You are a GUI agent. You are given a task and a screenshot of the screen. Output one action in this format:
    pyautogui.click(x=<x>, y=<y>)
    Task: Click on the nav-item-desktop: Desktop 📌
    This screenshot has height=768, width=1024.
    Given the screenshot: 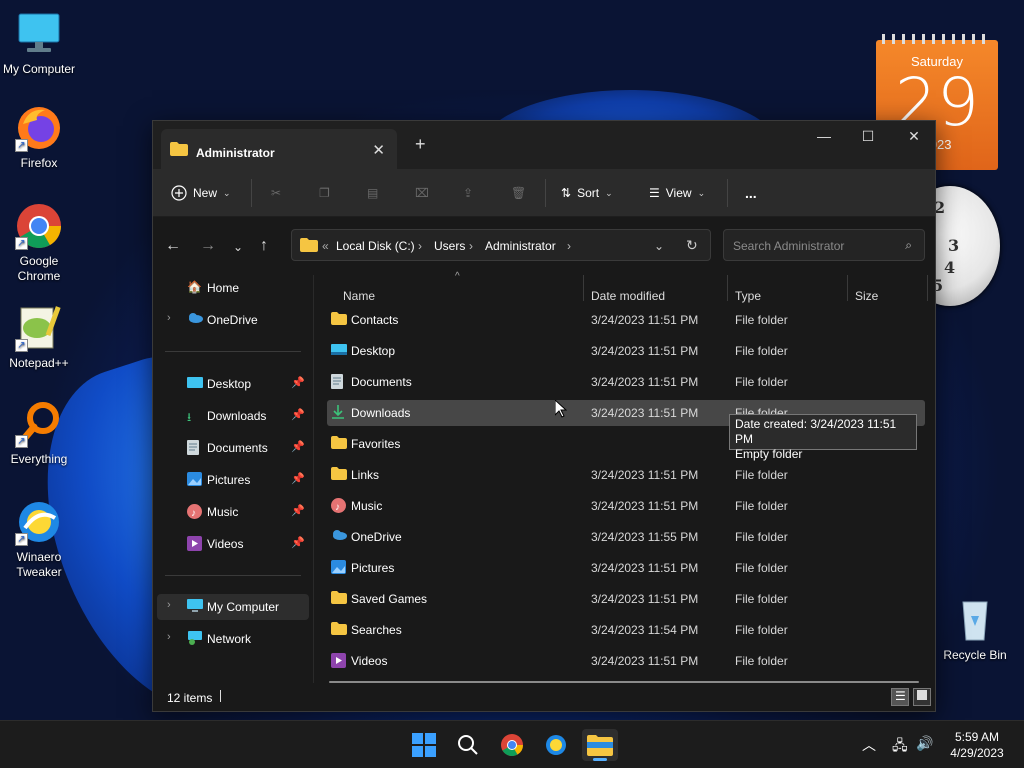 What is the action you would take?
    pyautogui.click(x=233, y=384)
    